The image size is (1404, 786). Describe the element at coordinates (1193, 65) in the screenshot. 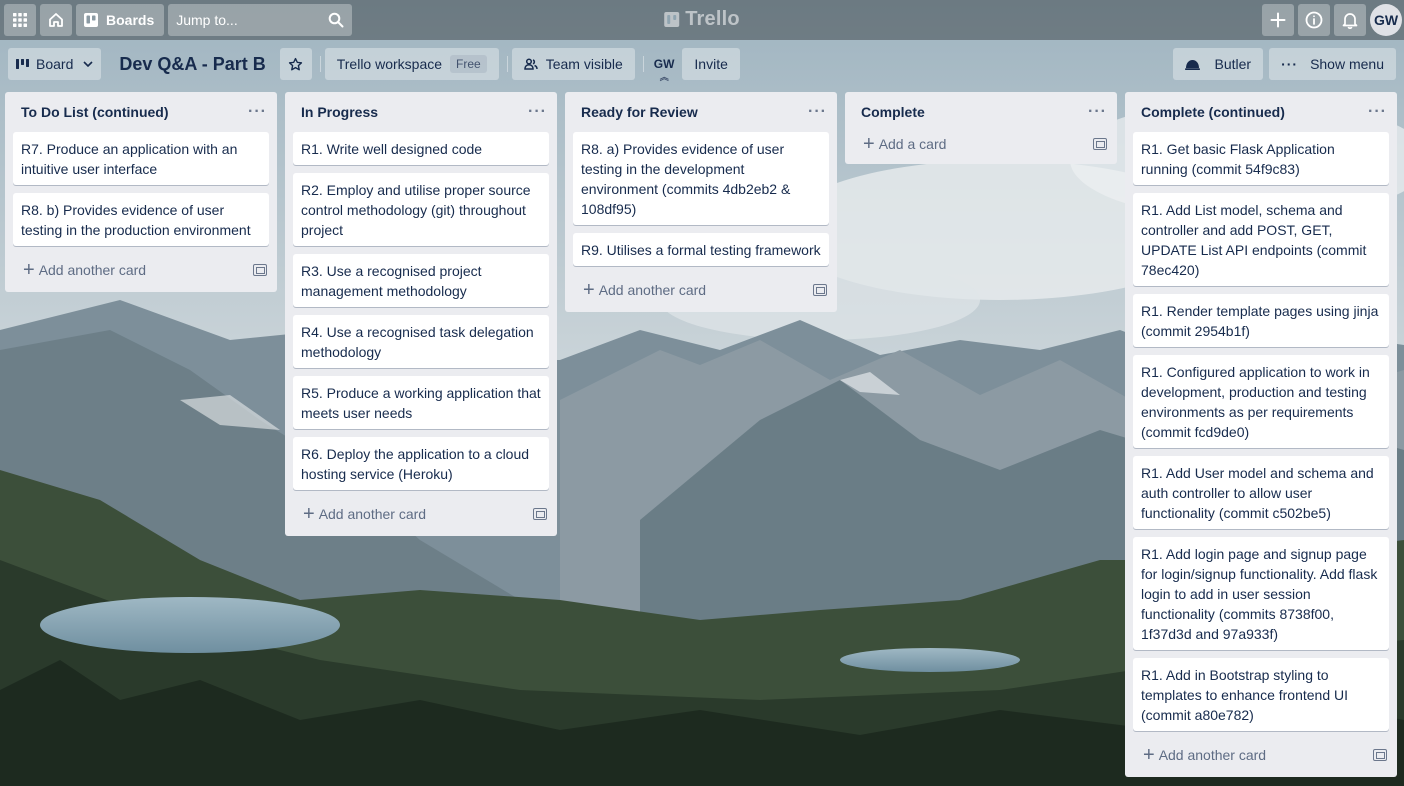

I see `butler-icon` at that location.